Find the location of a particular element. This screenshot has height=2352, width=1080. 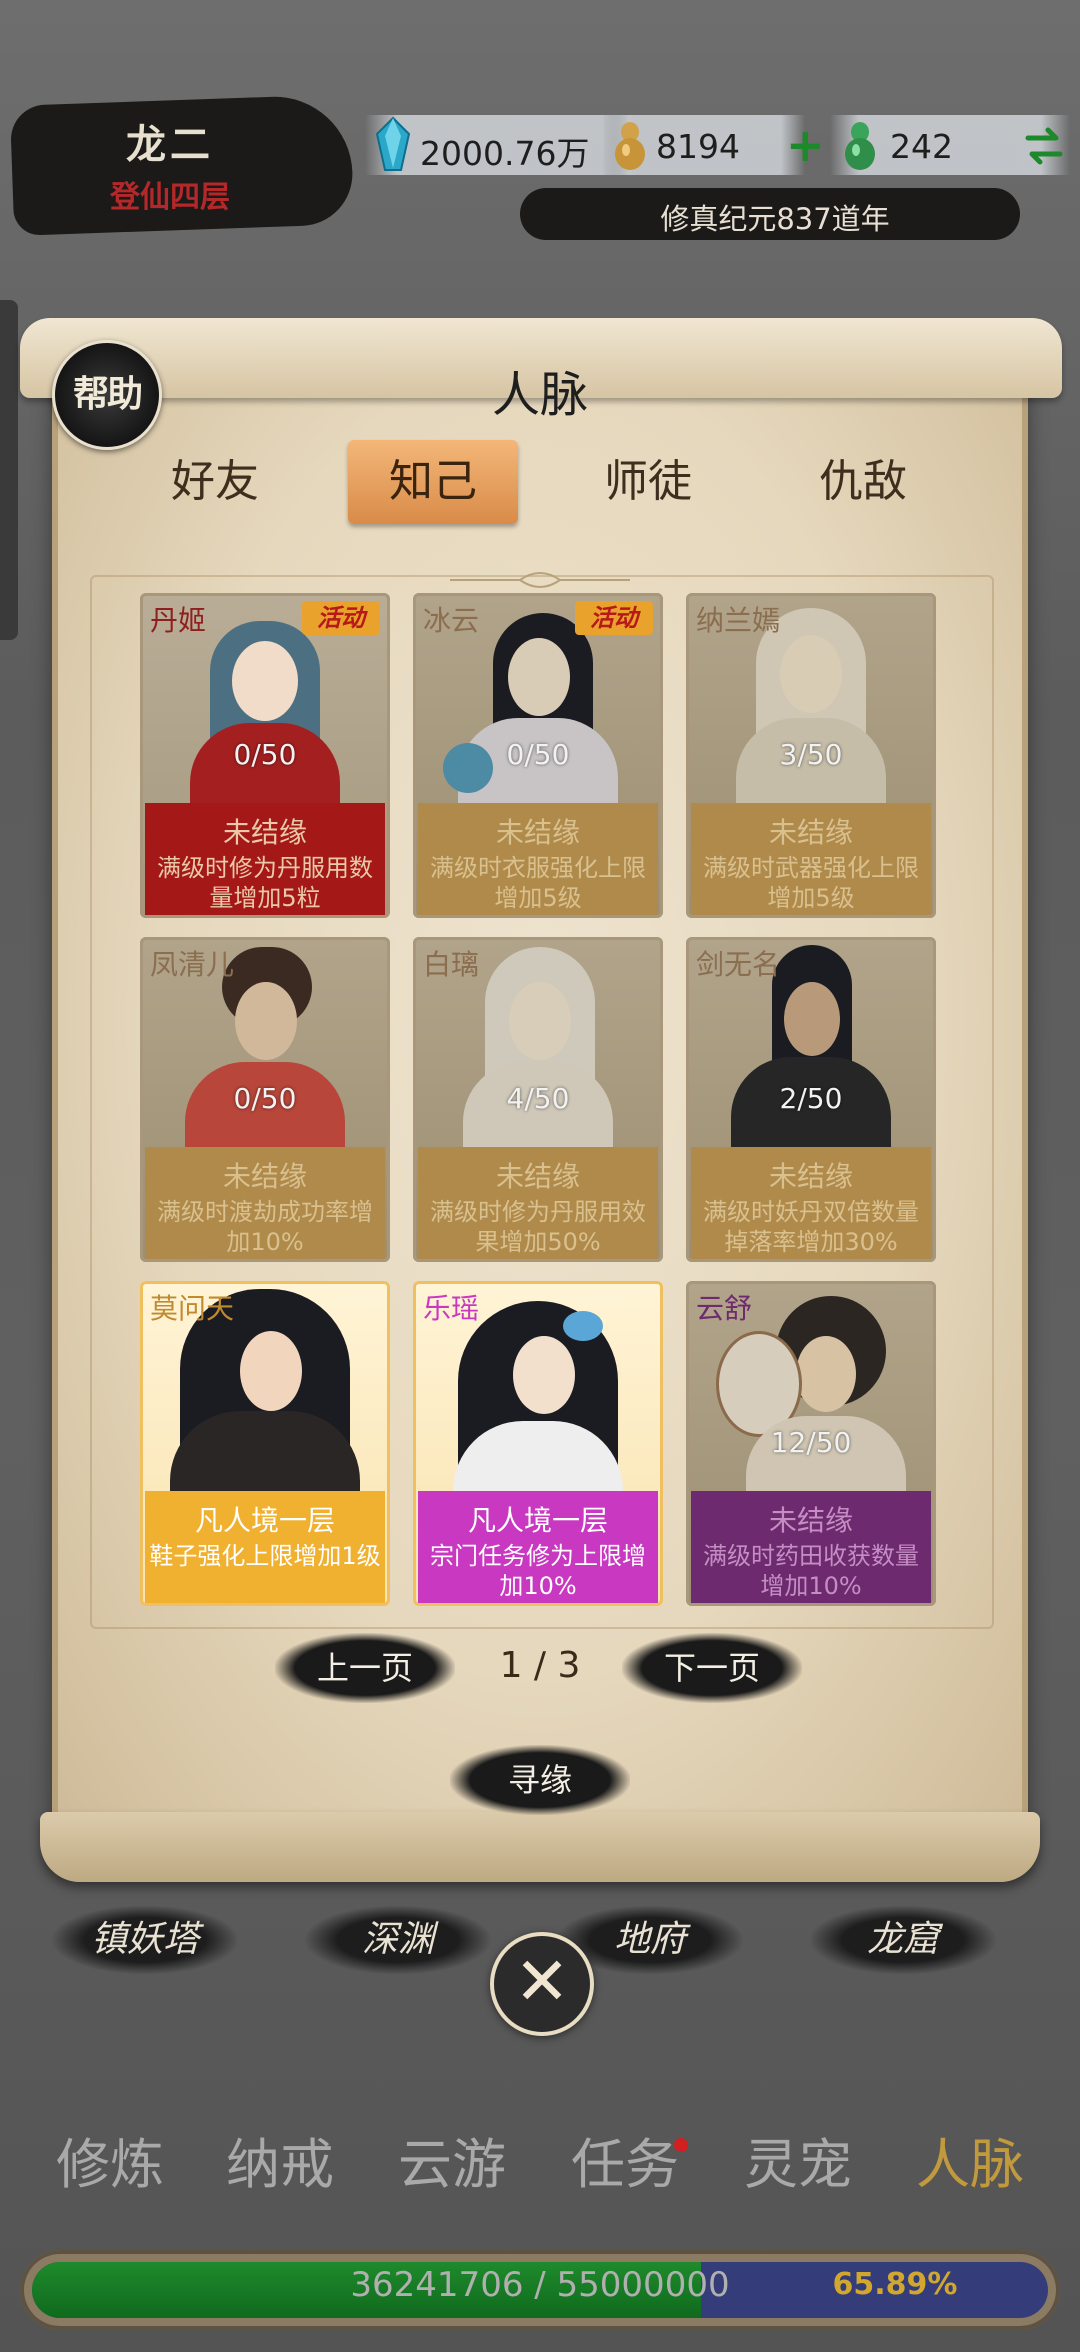

card-footer: 未结缘 满级时武器强化上限增加5级 is located at coordinates (811, 859).